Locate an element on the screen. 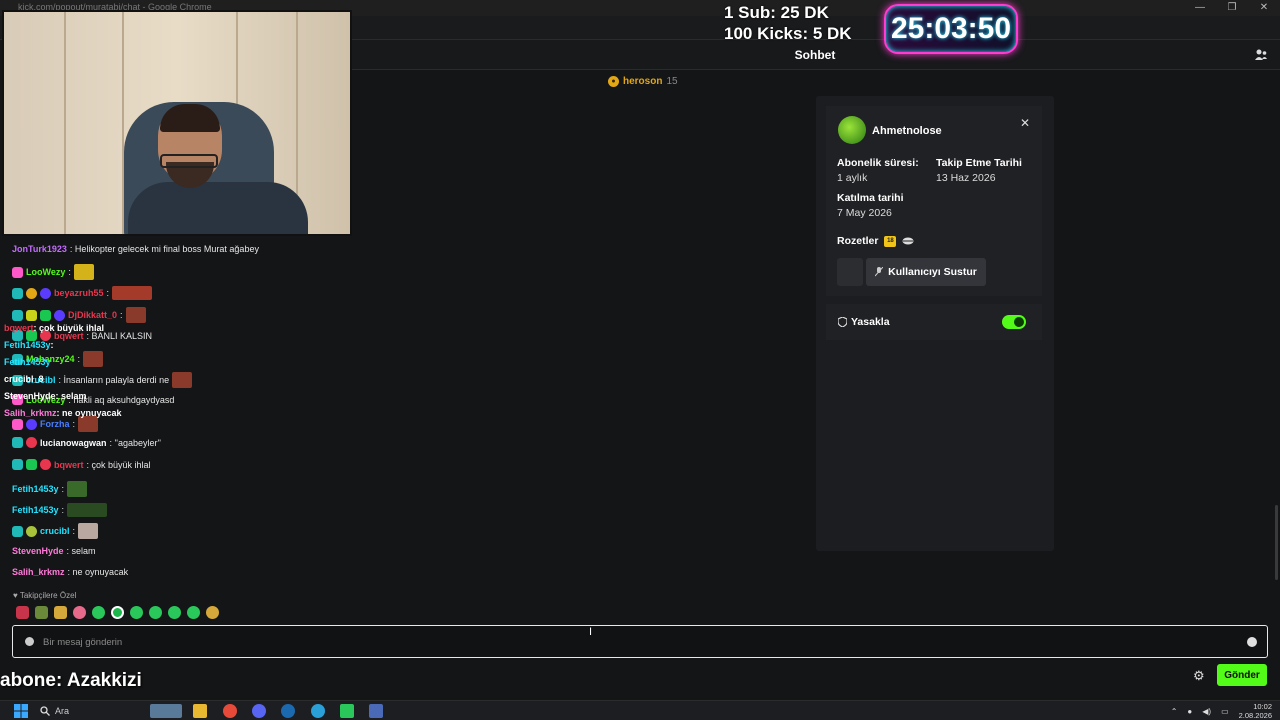 This screenshot has height=720, width=1280. system-clock: 10:02 2.08.2026 is located at coordinates (1255, 711).